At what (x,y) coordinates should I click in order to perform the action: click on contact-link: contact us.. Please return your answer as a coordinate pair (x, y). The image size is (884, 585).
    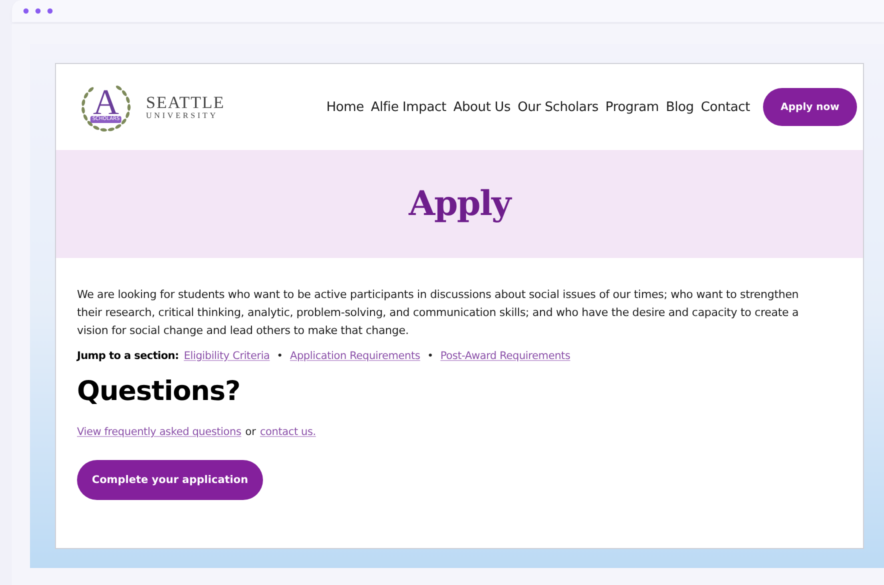
    Looking at the image, I should click on (288, 432).